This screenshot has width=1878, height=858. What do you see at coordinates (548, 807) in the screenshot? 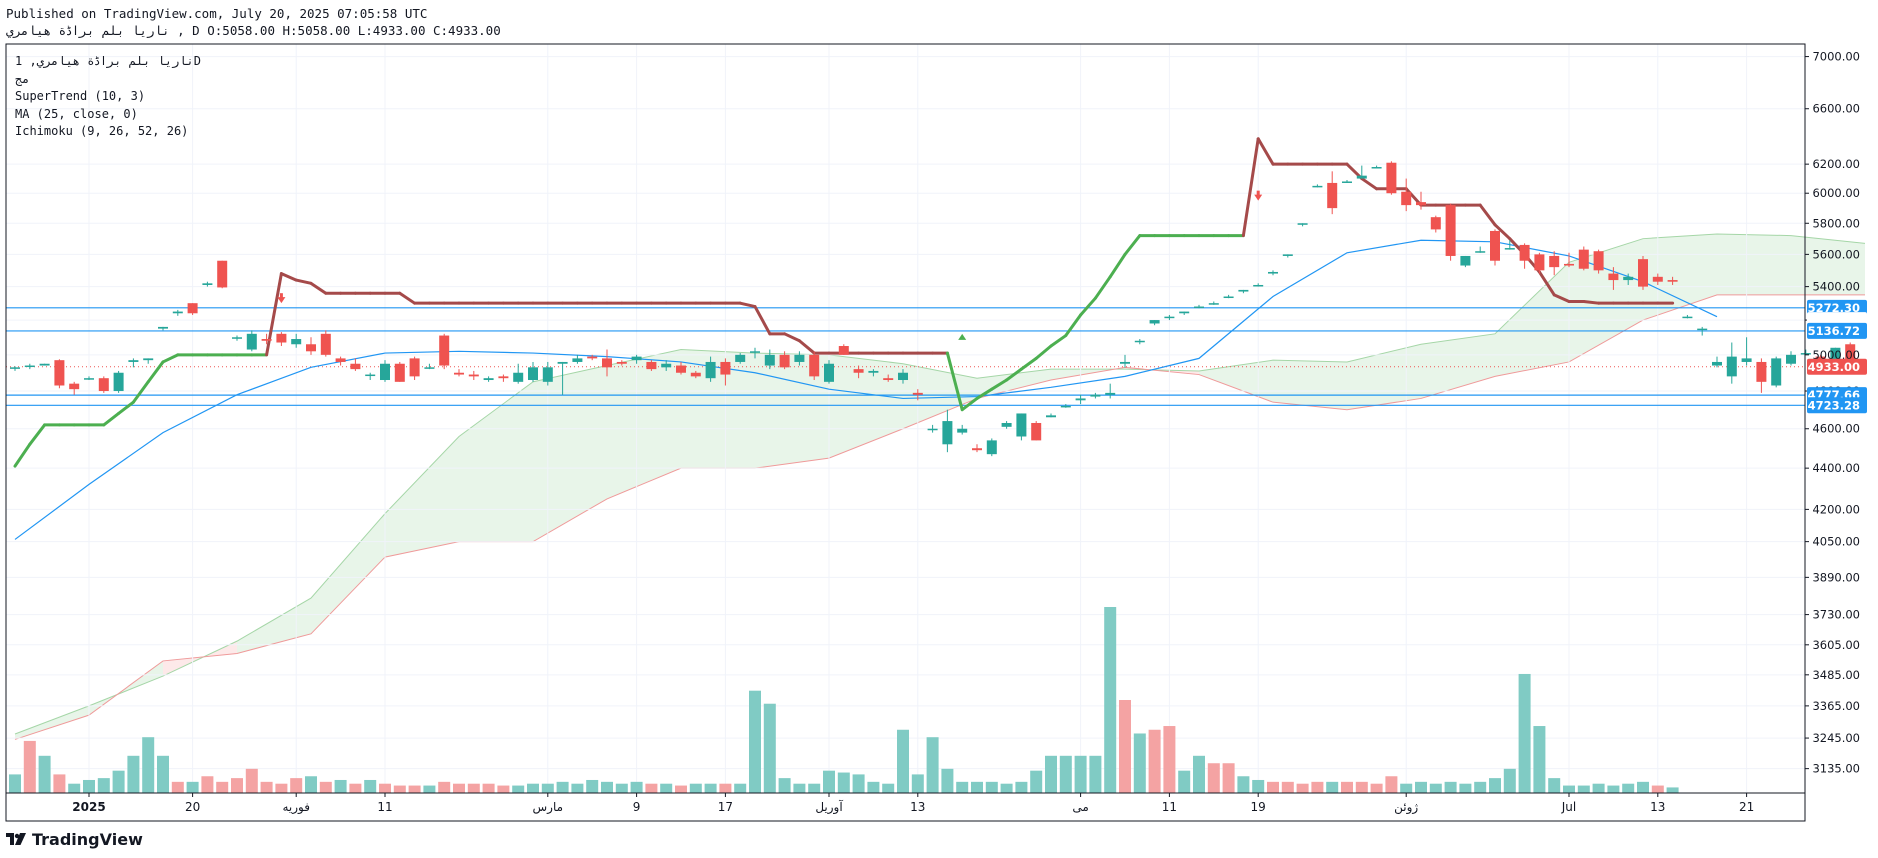
I see `x-tick-label: مارس` at bounding box center [548, 807].